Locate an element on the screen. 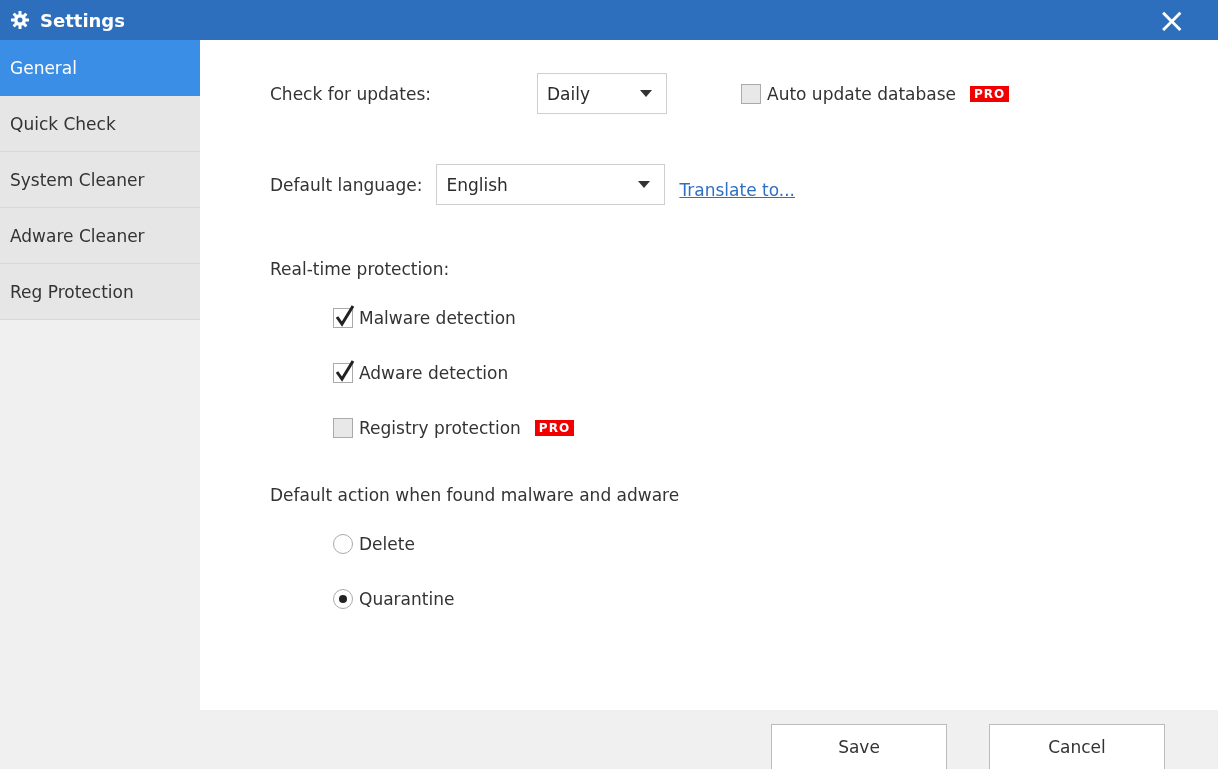 The width and height of the screenshot is (1218, 769). setting-label: Default language: is located at coordinates (346, 184).